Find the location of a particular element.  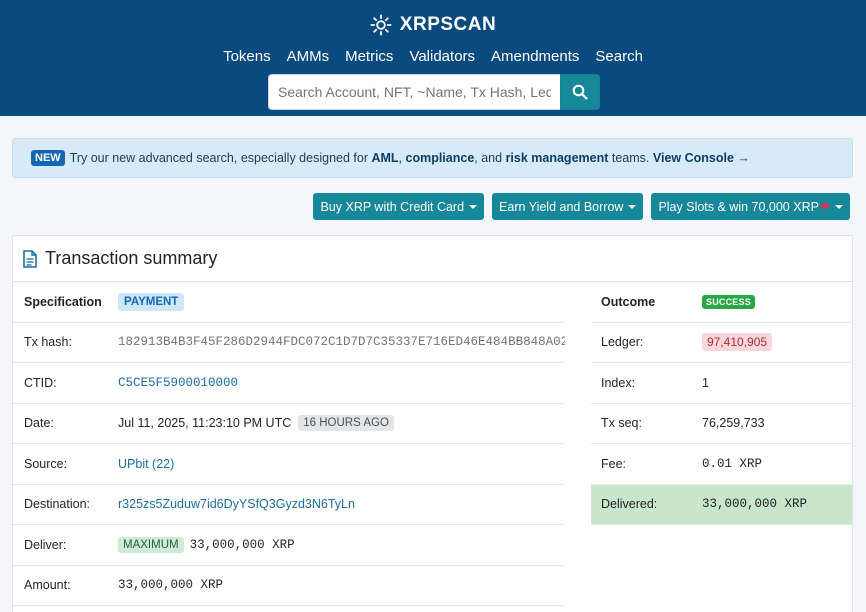

nav-validators: Validators is located at coordinates (442, 56).